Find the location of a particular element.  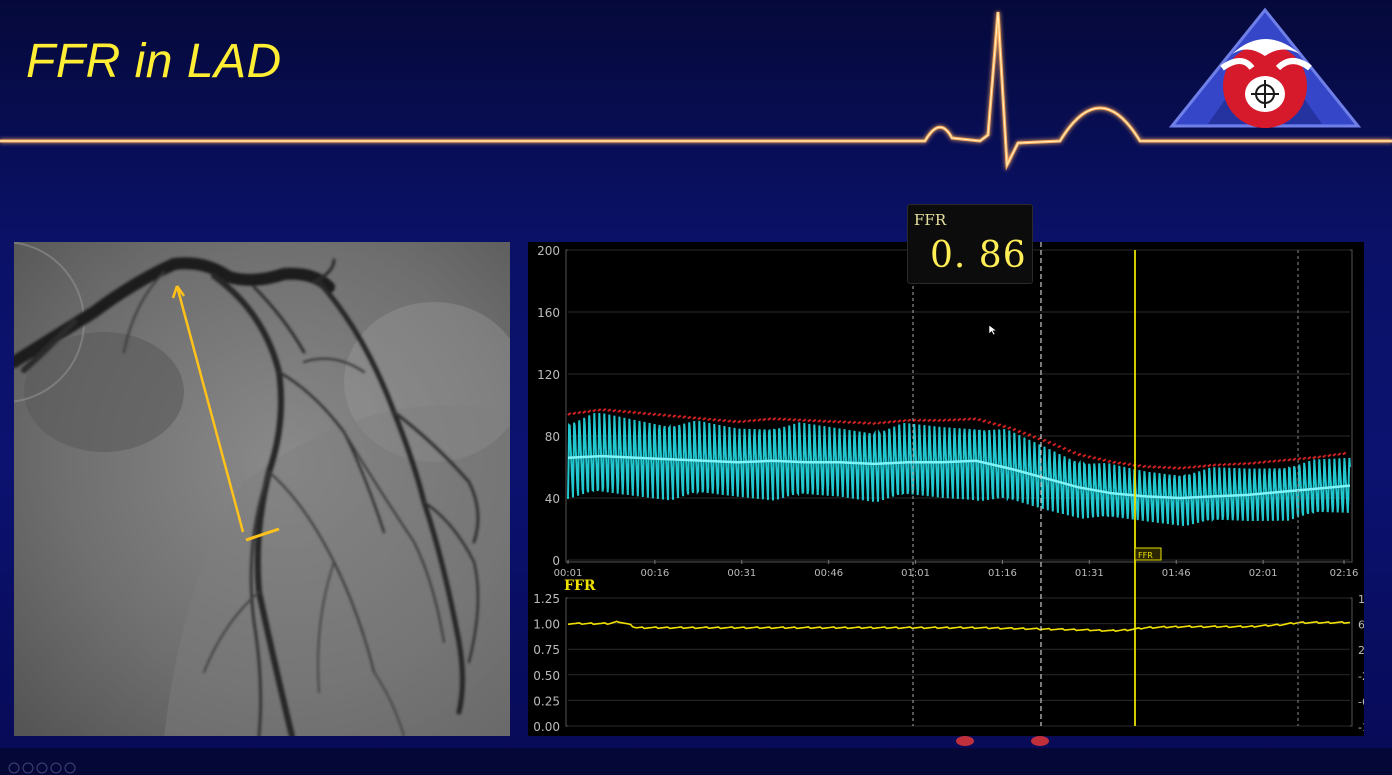

control-pen-icon is located at coordinates (28, 768).